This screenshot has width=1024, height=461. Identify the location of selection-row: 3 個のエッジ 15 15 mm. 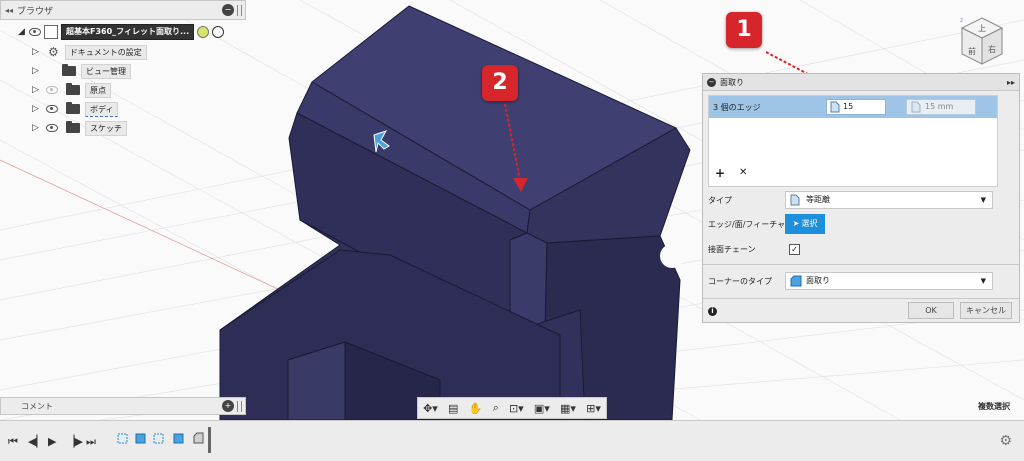
(853, 107).